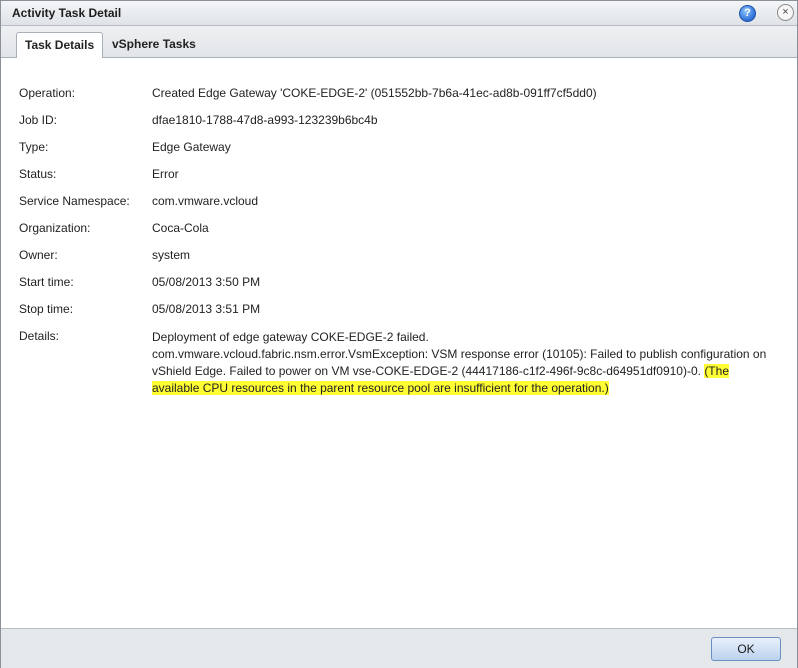 This screenshot has height=668, width=798. I want to click on help-icon: ?, so click(747, 13).